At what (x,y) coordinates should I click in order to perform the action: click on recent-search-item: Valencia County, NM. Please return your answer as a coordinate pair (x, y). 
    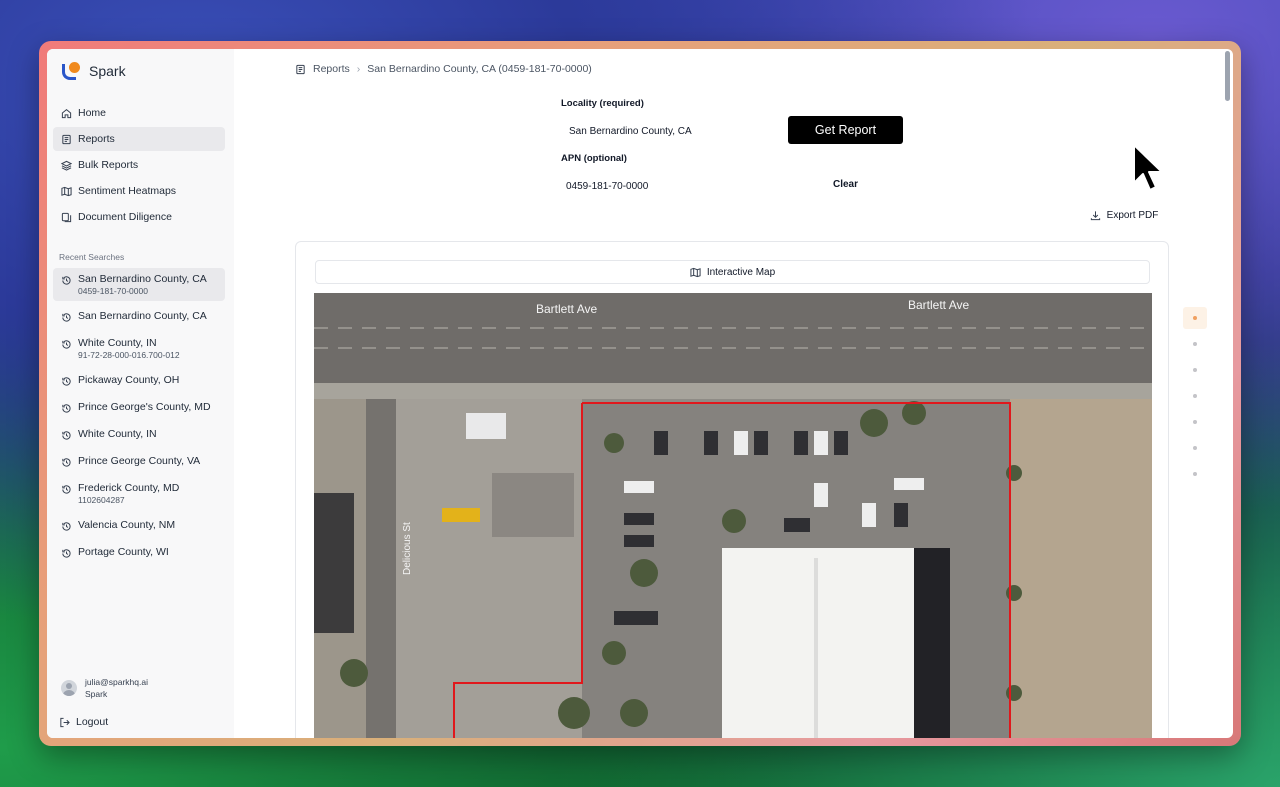
    Looking at the image, I should click on (139, 525).